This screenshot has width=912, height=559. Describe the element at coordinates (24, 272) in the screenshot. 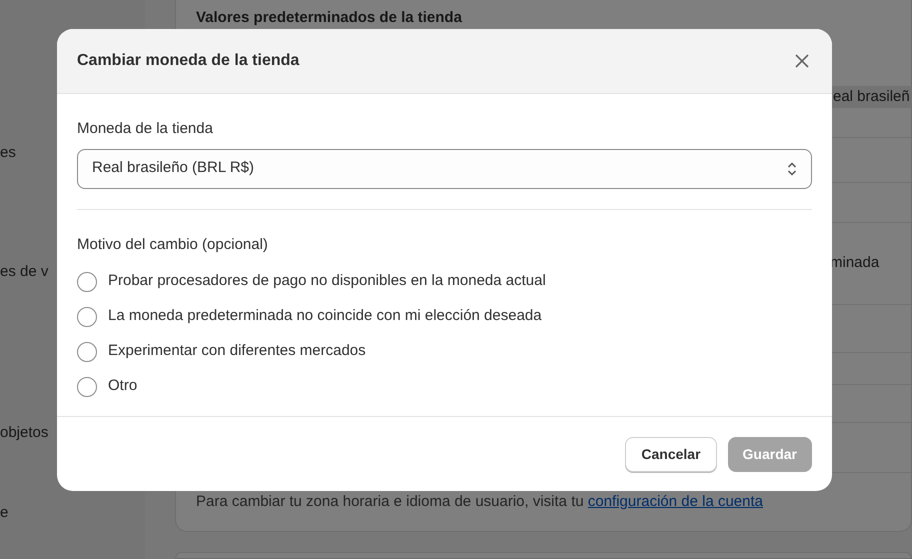

I see `sidebar-item: es de v` at that location.